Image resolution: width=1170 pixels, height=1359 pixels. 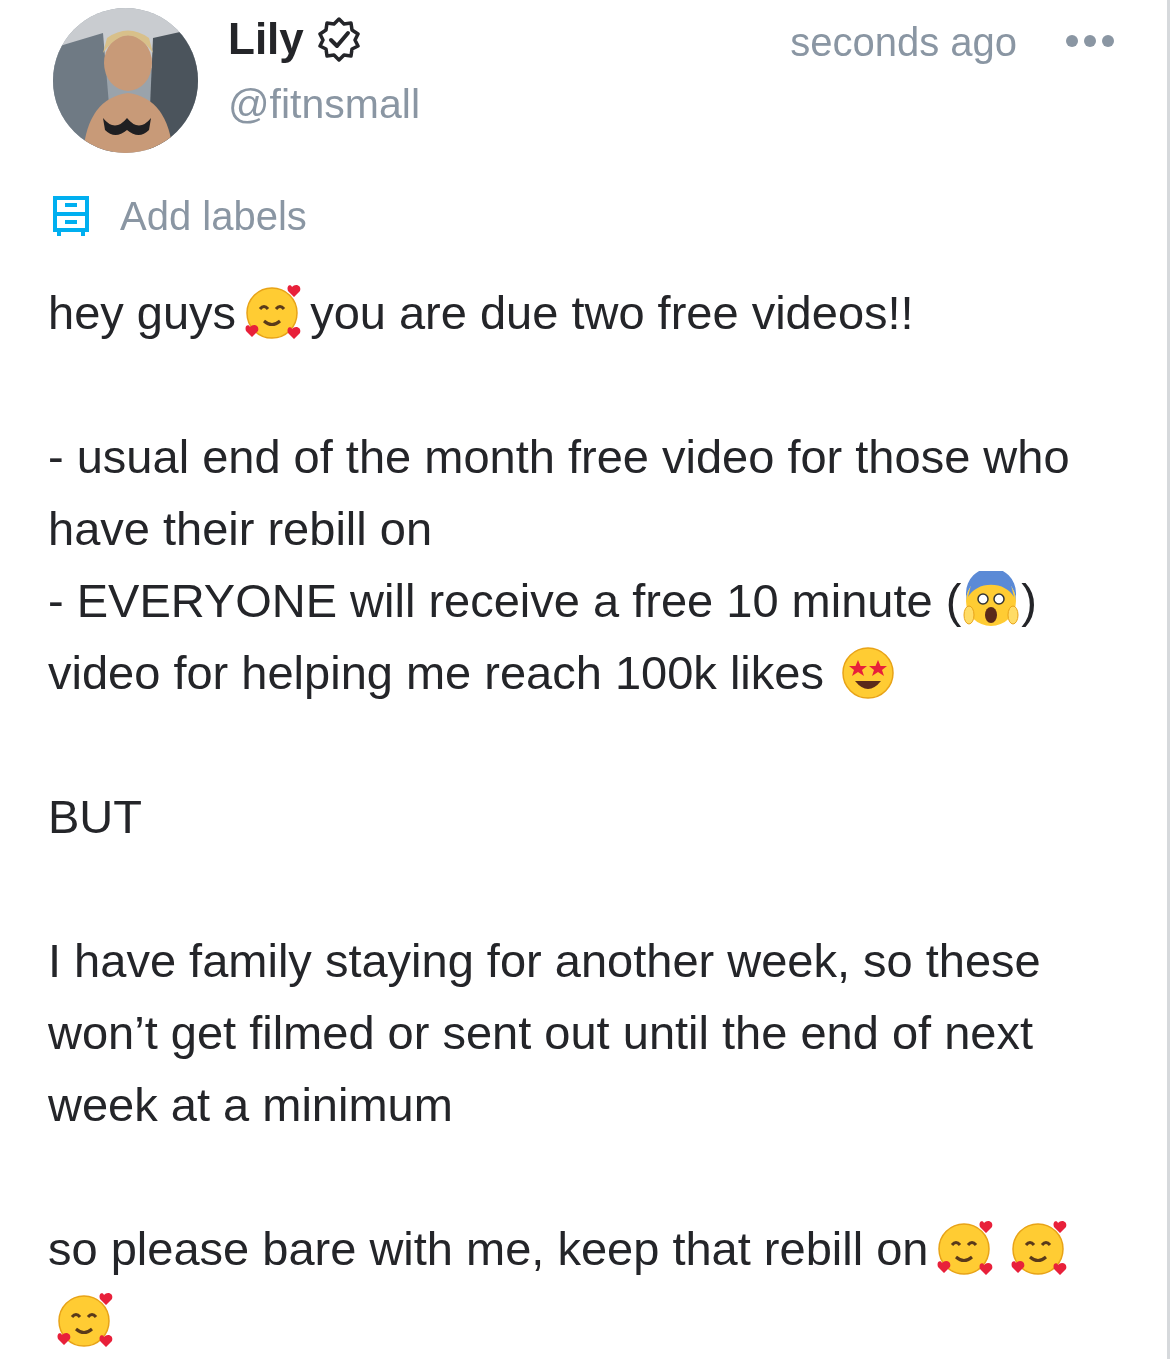 I want to click on post-text: won’t get filmed or sent out until the end of next, so click(x=540, y=1032).